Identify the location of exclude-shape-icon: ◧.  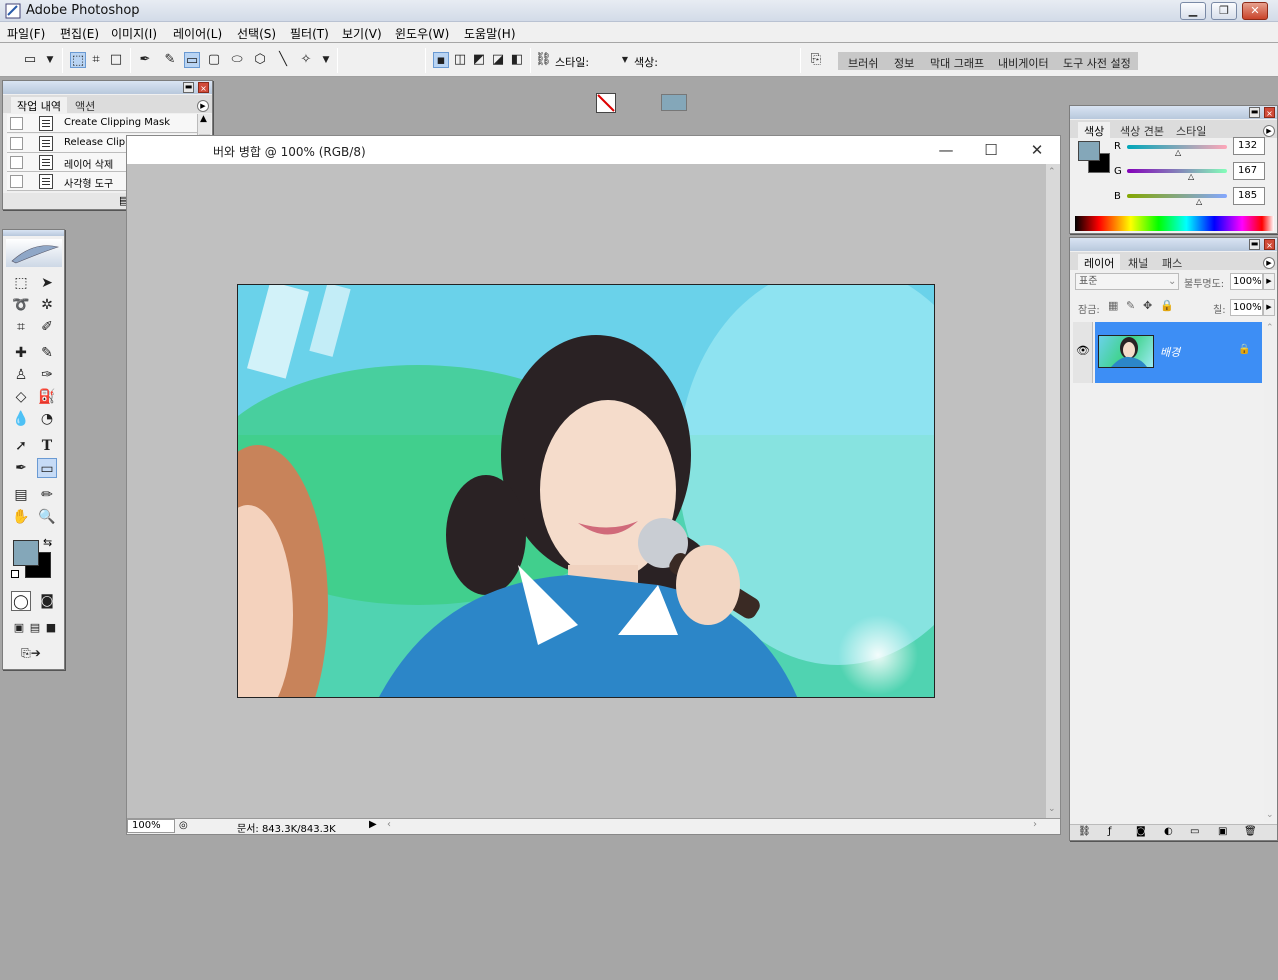
(517, 60).